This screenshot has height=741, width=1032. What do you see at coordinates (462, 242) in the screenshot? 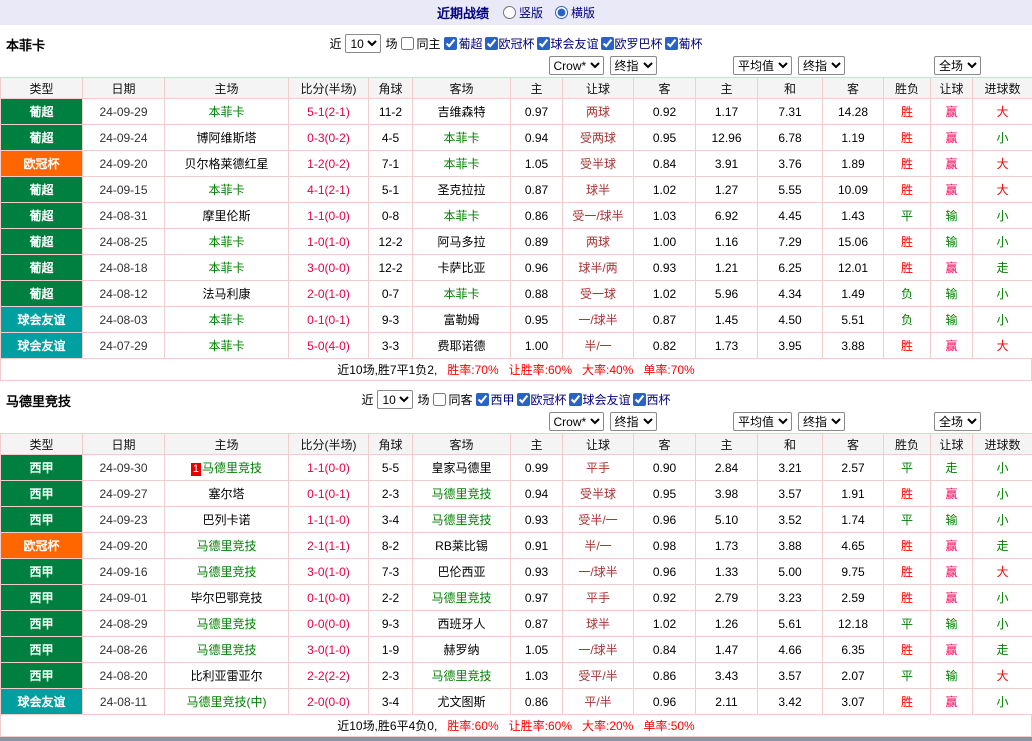
I see `away-team: 阿马多拉` at bounding box center [462, 242].